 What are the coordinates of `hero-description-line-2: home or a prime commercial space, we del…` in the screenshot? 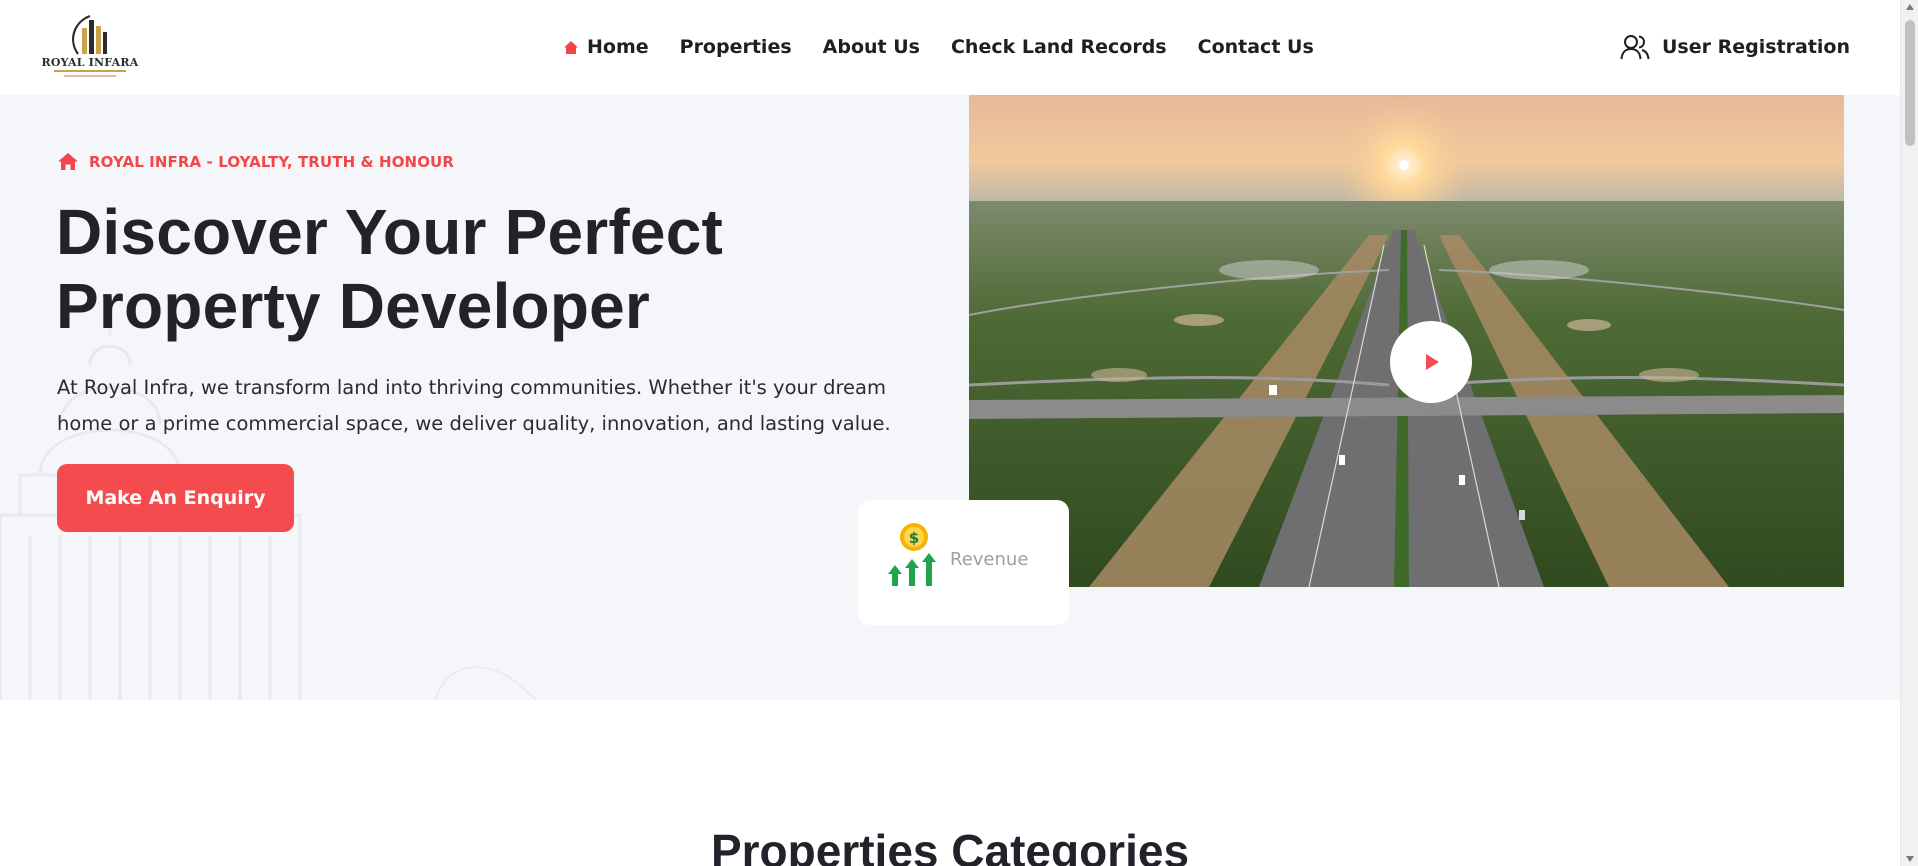 It's located at (474, 423).